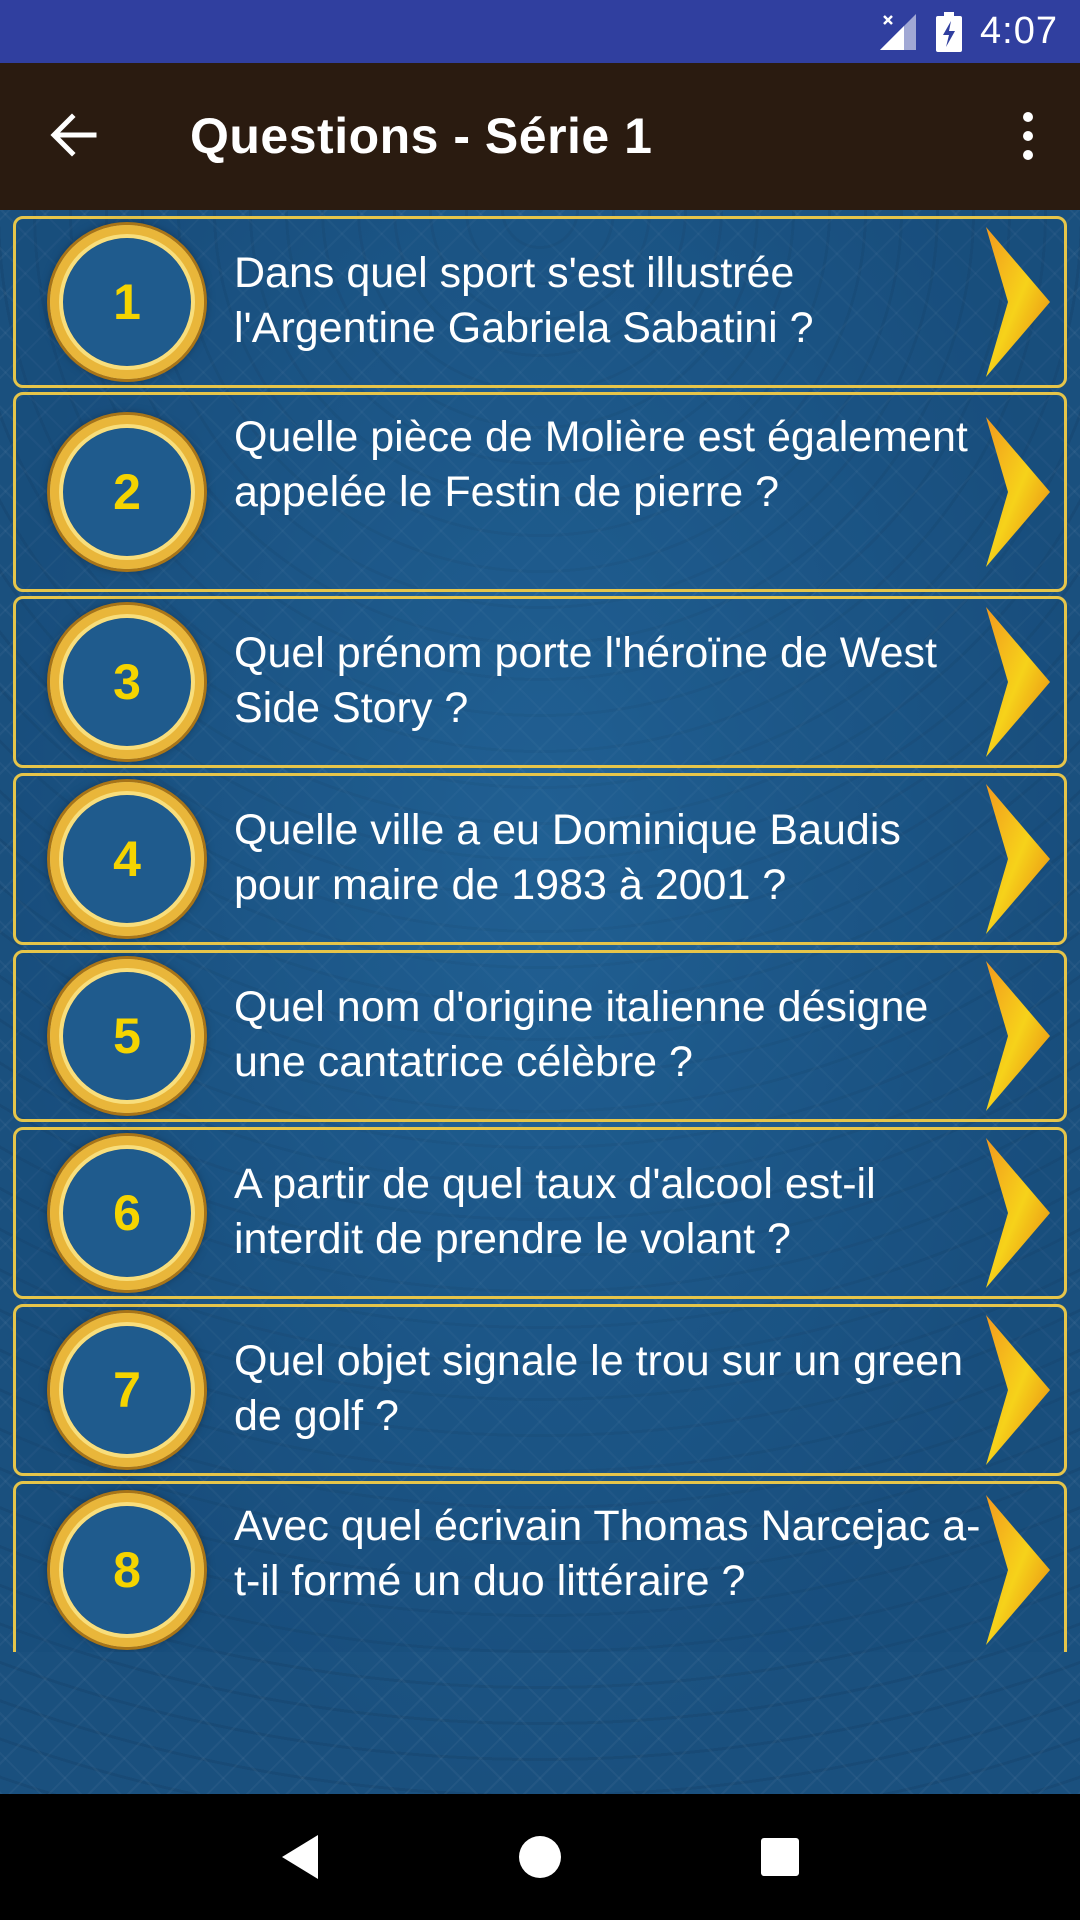 The height and width of the screenshot is (1920, 1080). I want to click on page-title: Questions - Série 1, so click(421, 136).